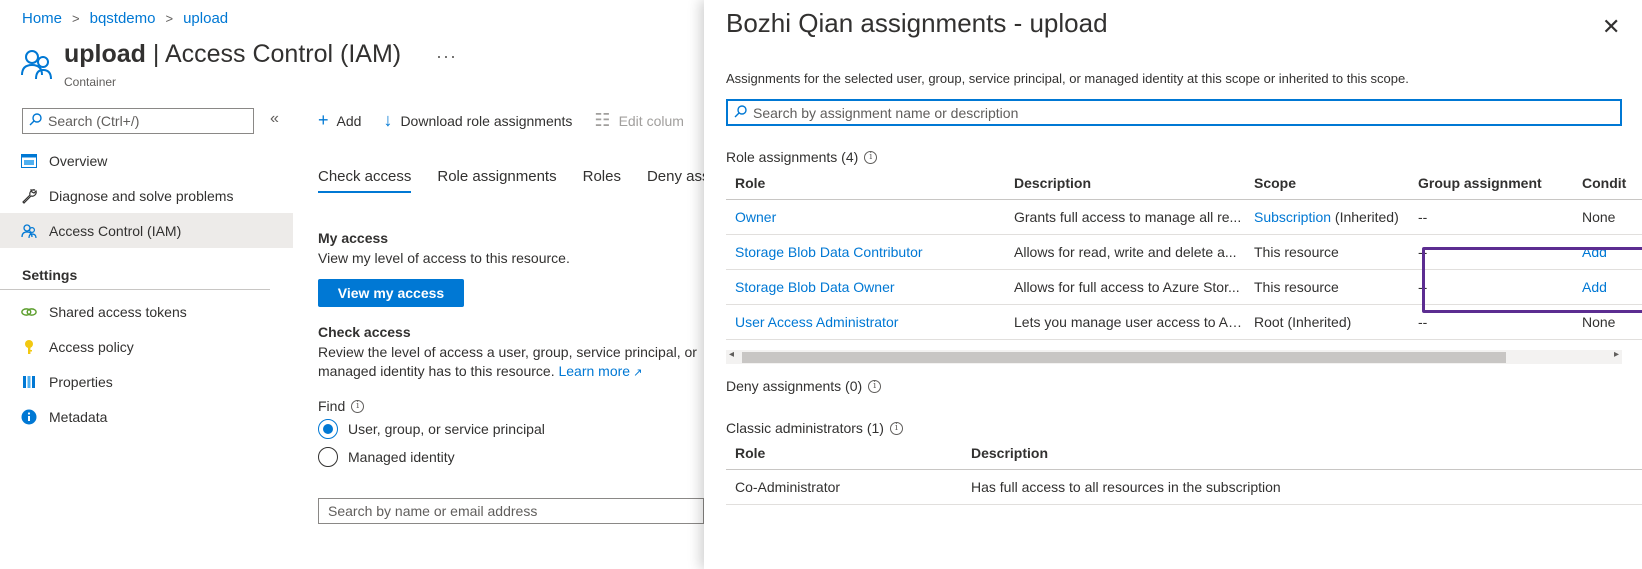 Image resolution: width=1642 pixels, height=569 pixels. Describe the element at coordinates (146, 311) in the screenshot. I see `sidebar-item-shared-access-tokens: Shared access tokens` at that location.